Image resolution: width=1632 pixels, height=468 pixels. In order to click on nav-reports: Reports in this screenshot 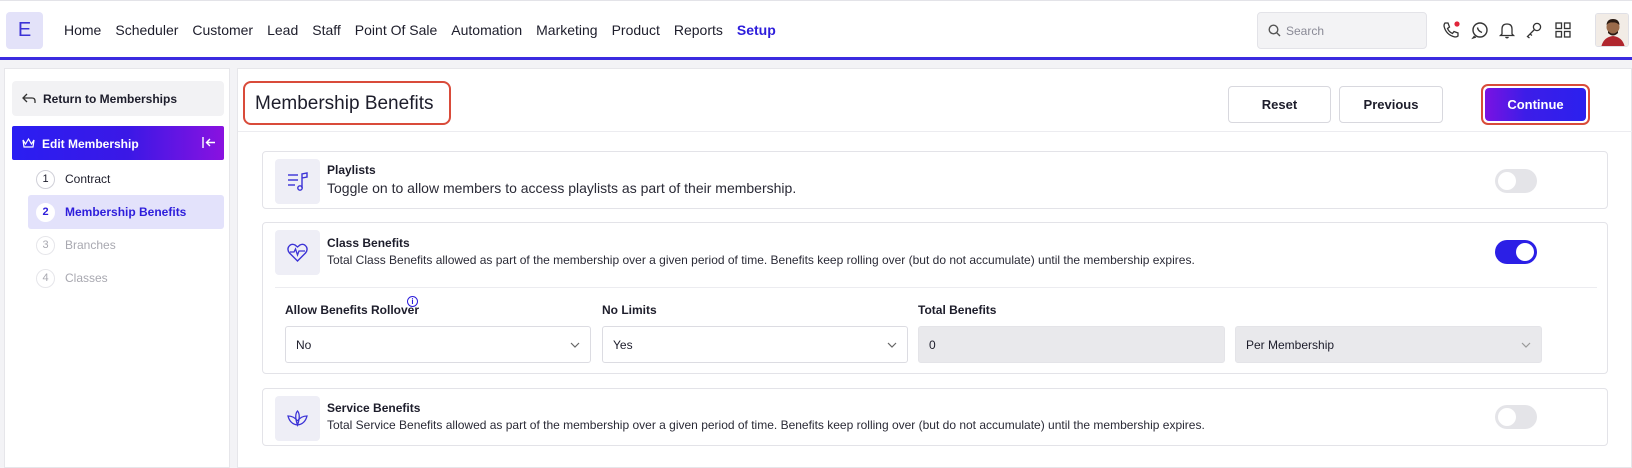, I will do `click(698, 30)`.